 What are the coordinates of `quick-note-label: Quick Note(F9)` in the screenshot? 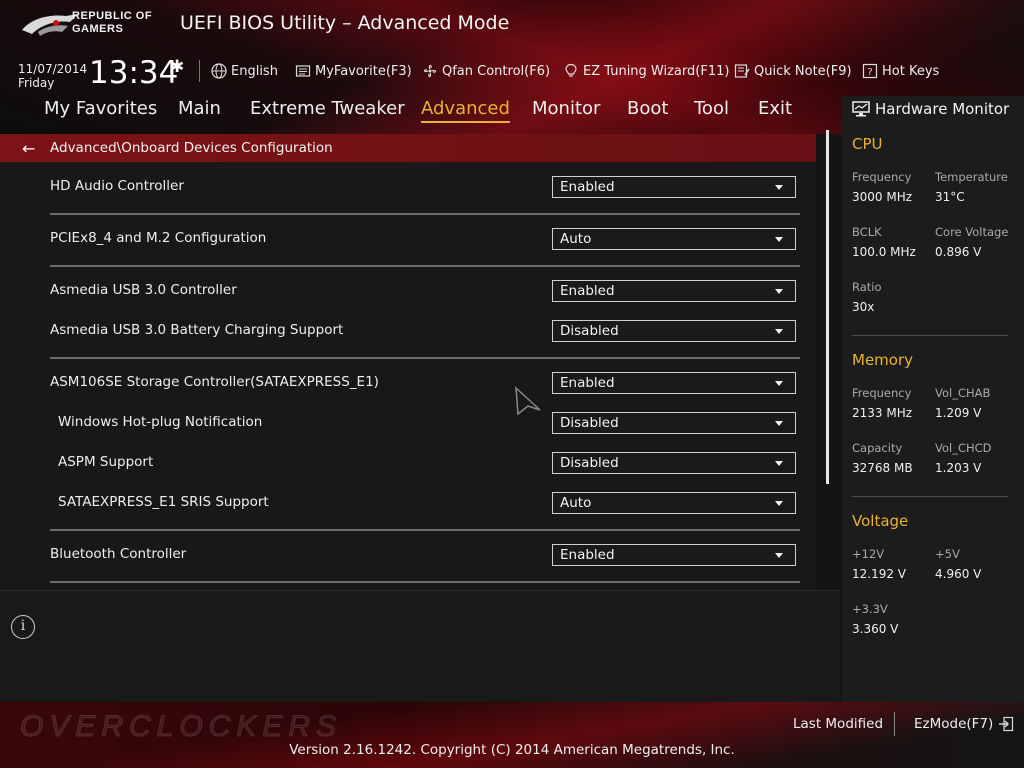 It's located at (803, 71).